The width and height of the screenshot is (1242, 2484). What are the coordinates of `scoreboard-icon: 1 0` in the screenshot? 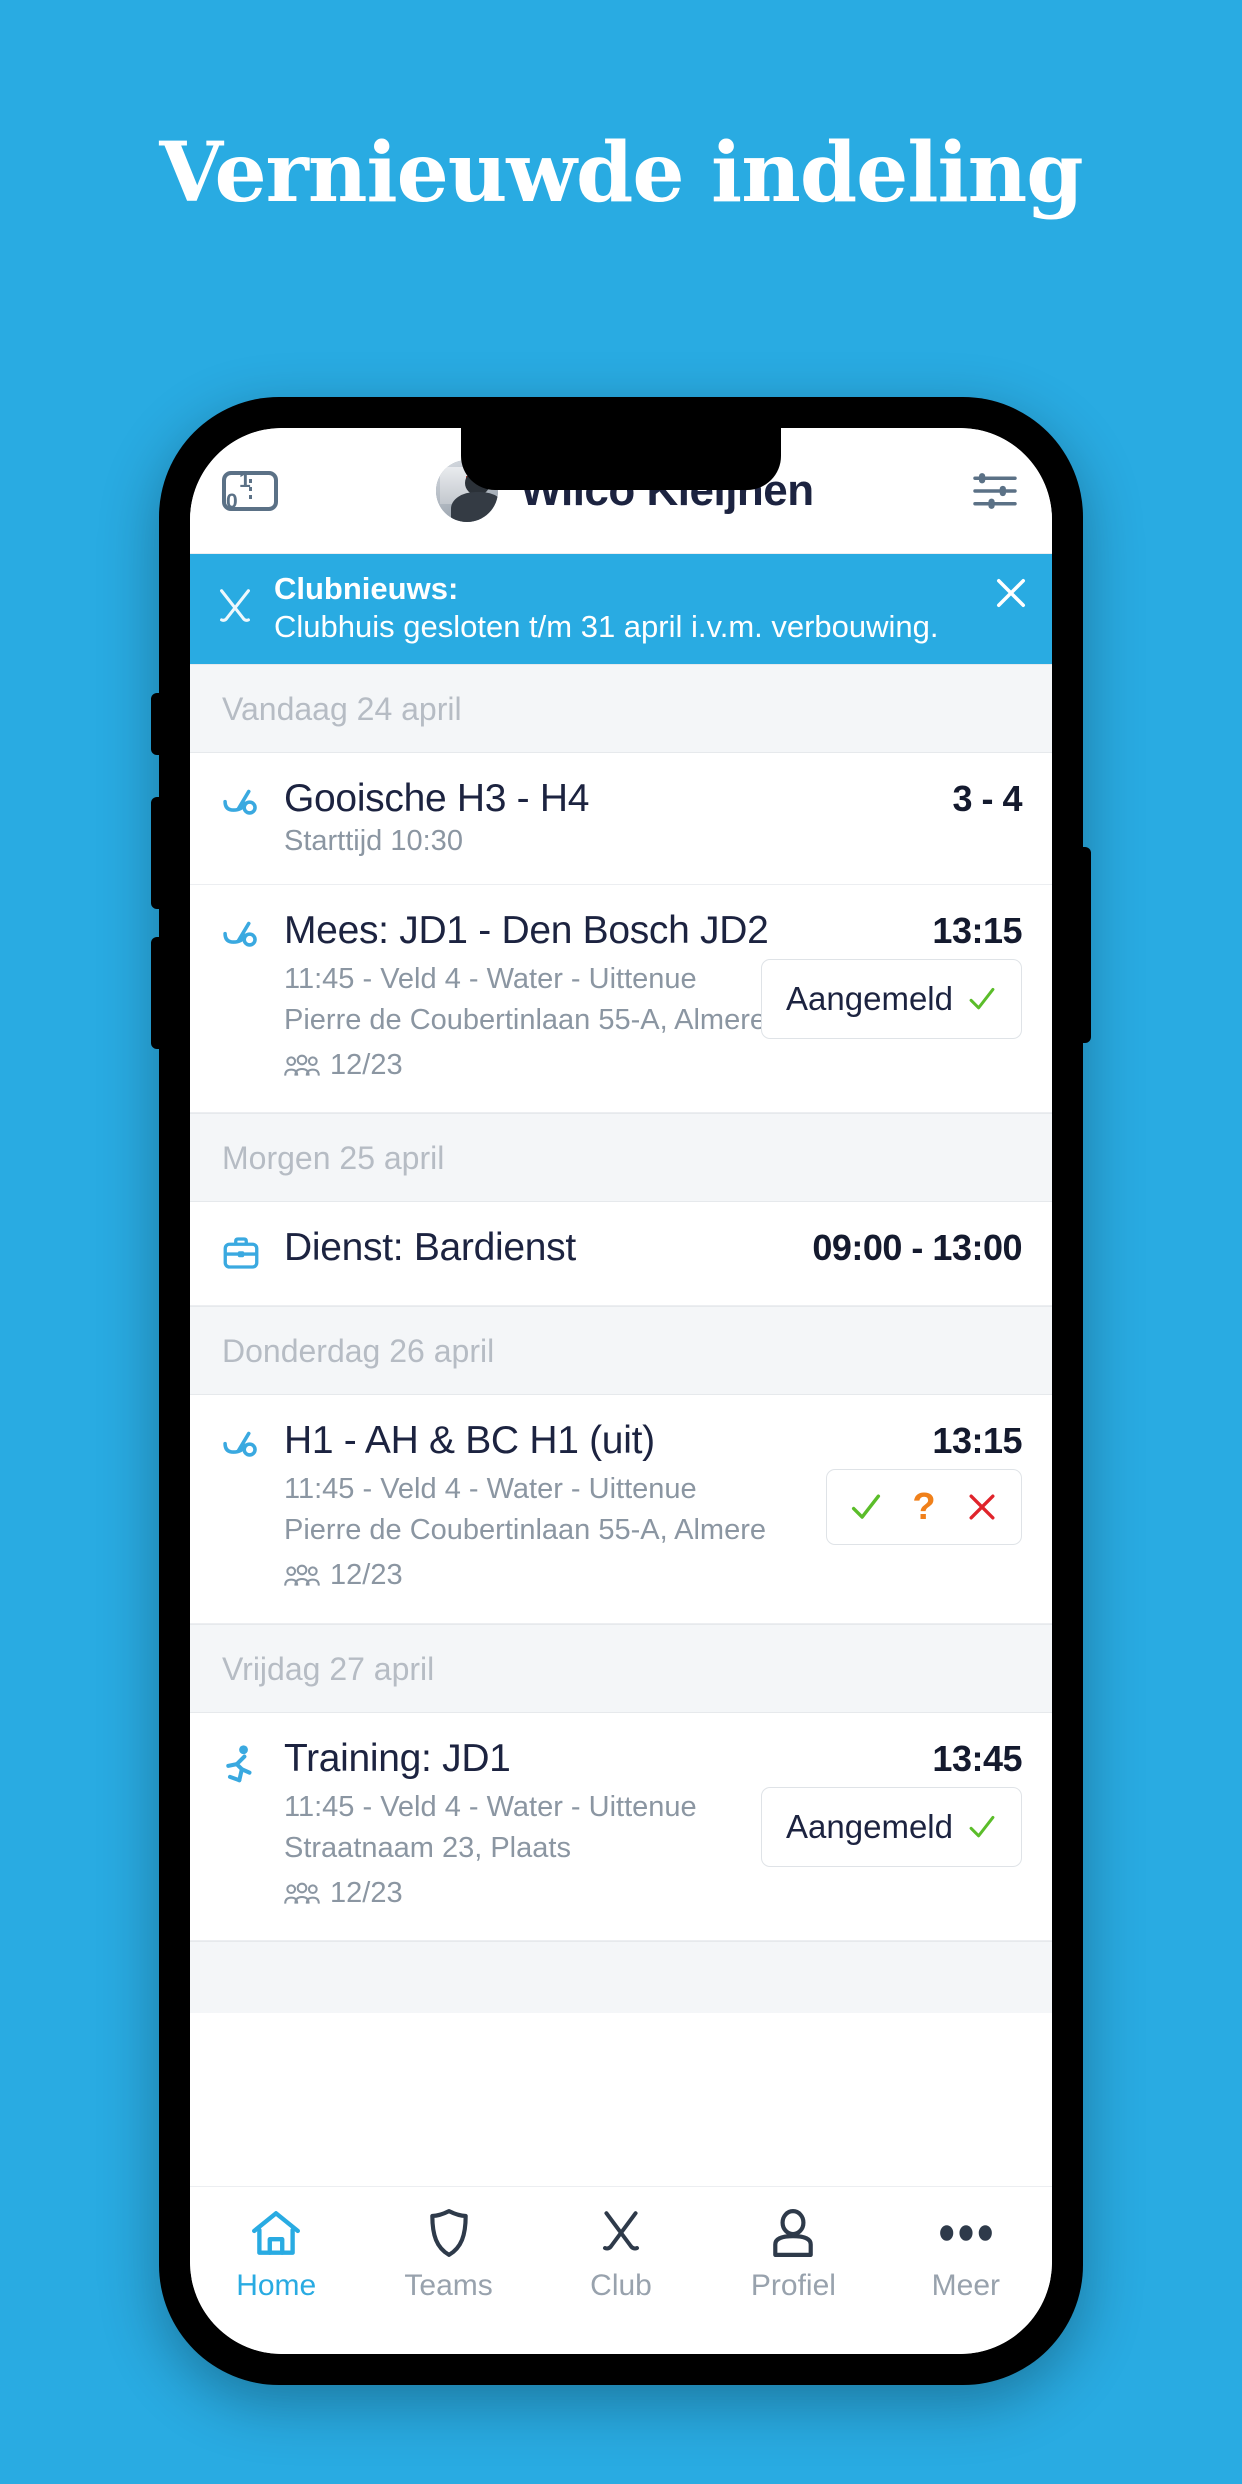 It's located at (250, 490).